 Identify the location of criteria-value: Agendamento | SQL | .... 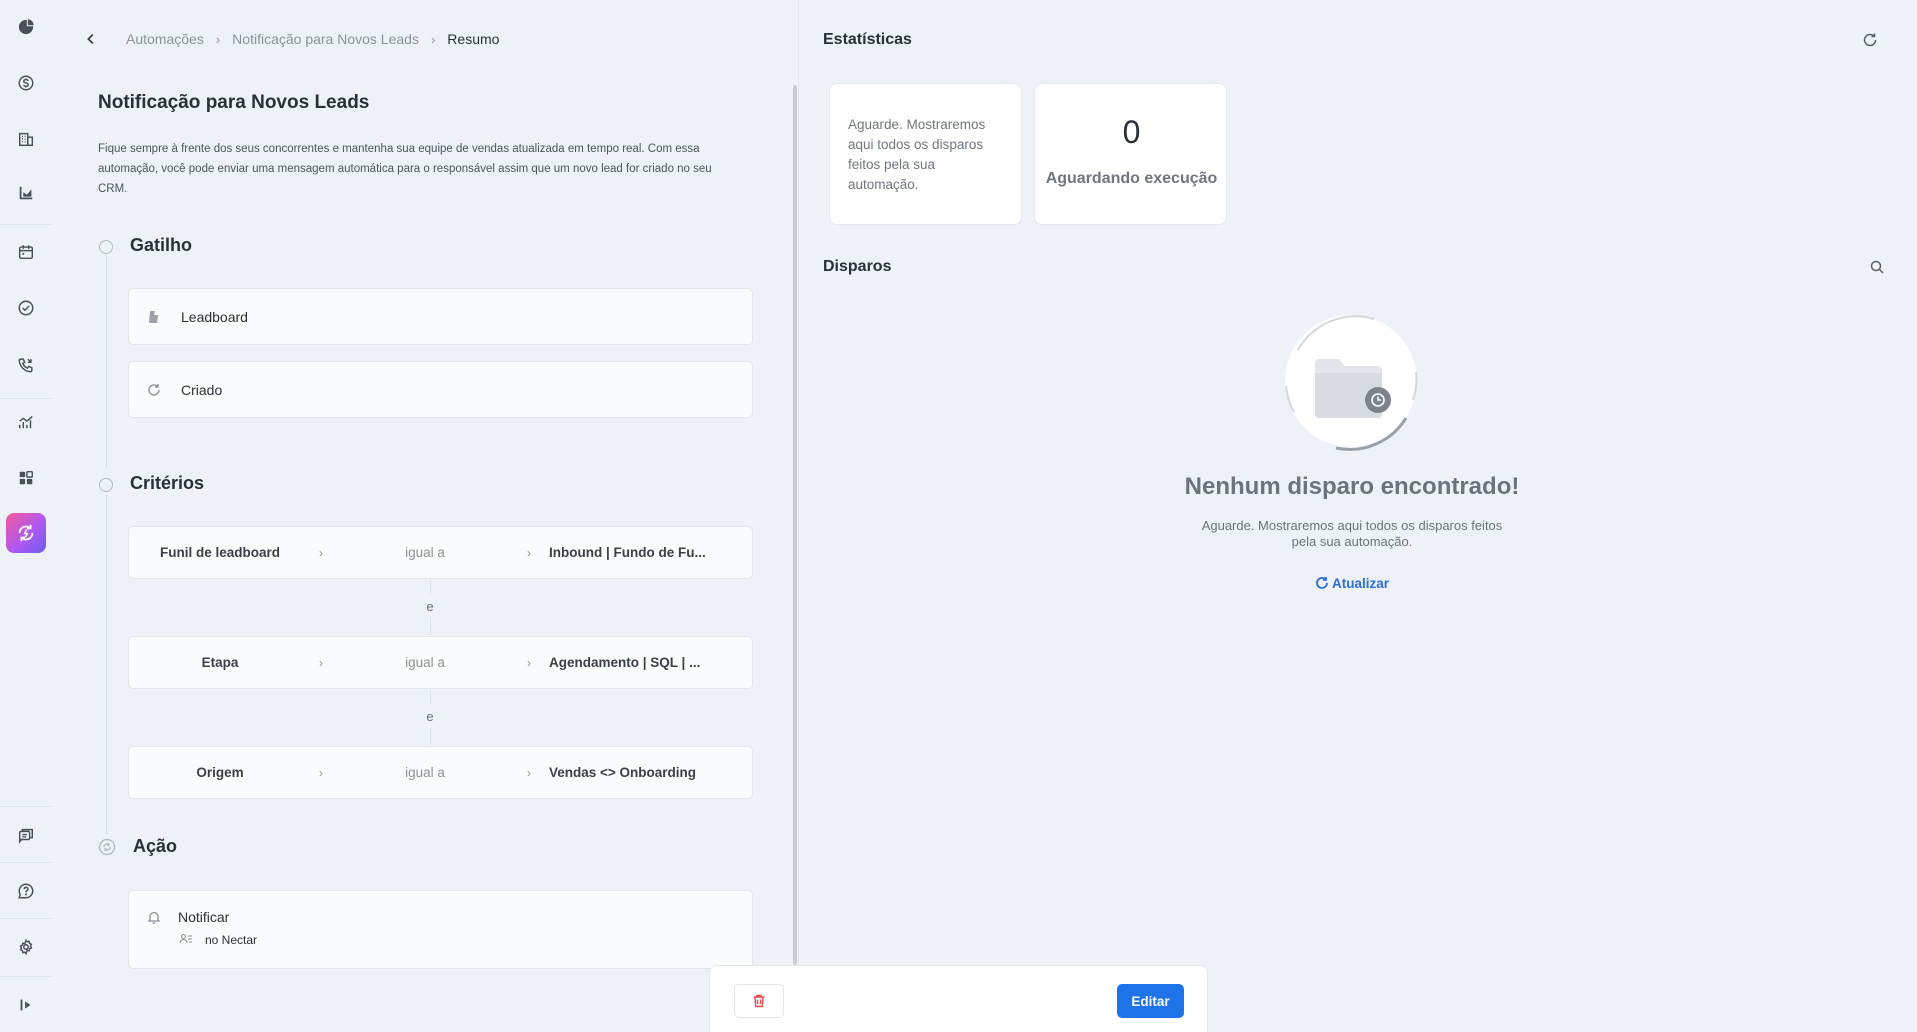
(625, 662).